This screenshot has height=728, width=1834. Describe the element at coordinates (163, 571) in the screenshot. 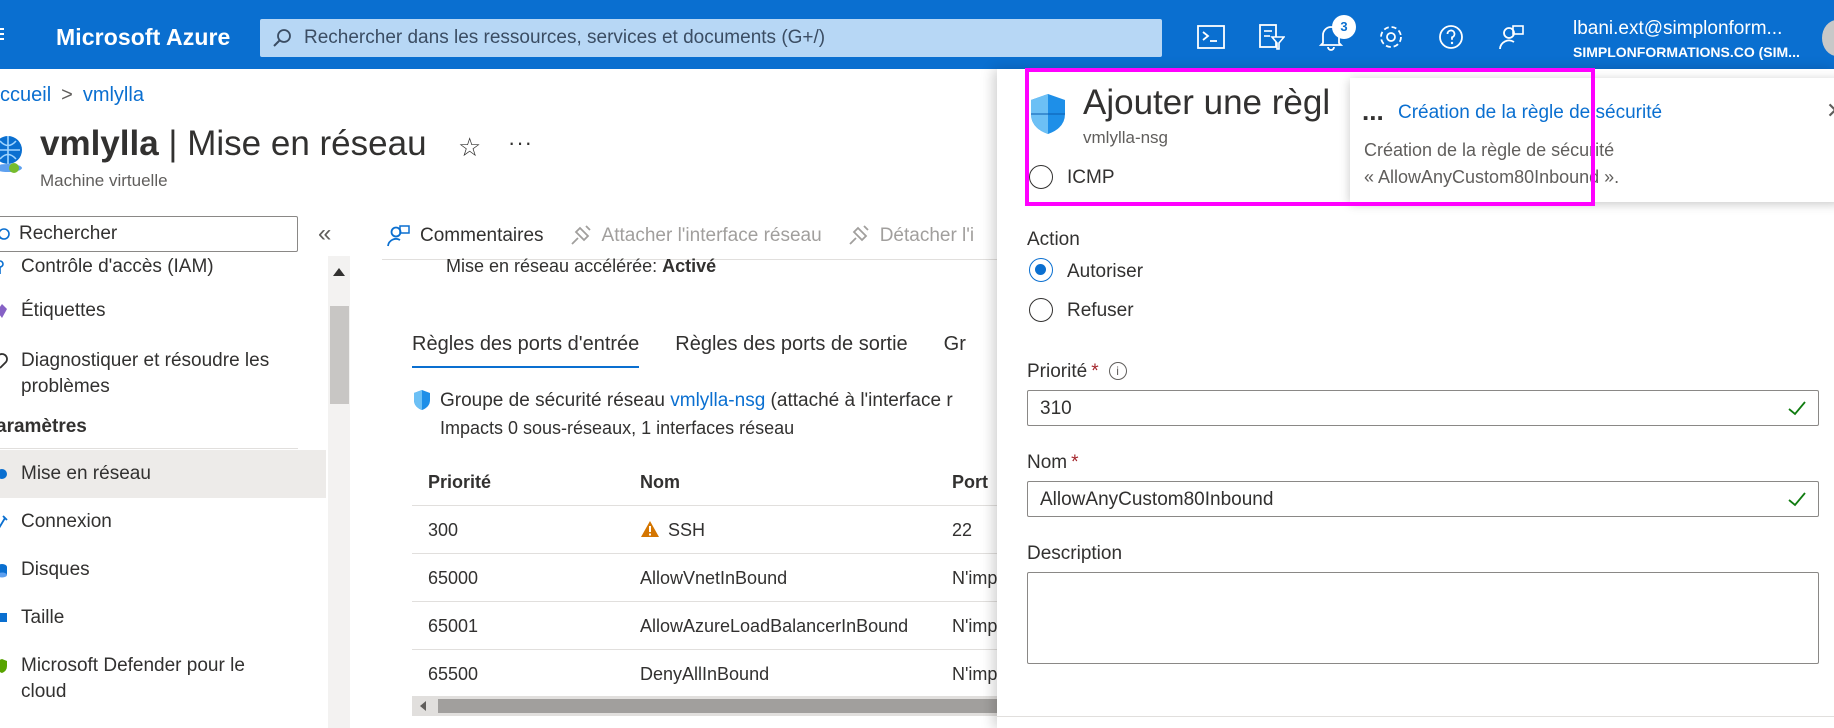

I see `sidebar-item-disks: Disques` at that location.